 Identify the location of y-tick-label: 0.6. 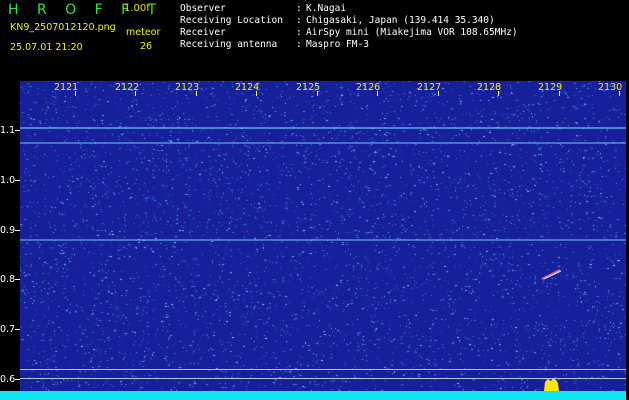
(8, 379).